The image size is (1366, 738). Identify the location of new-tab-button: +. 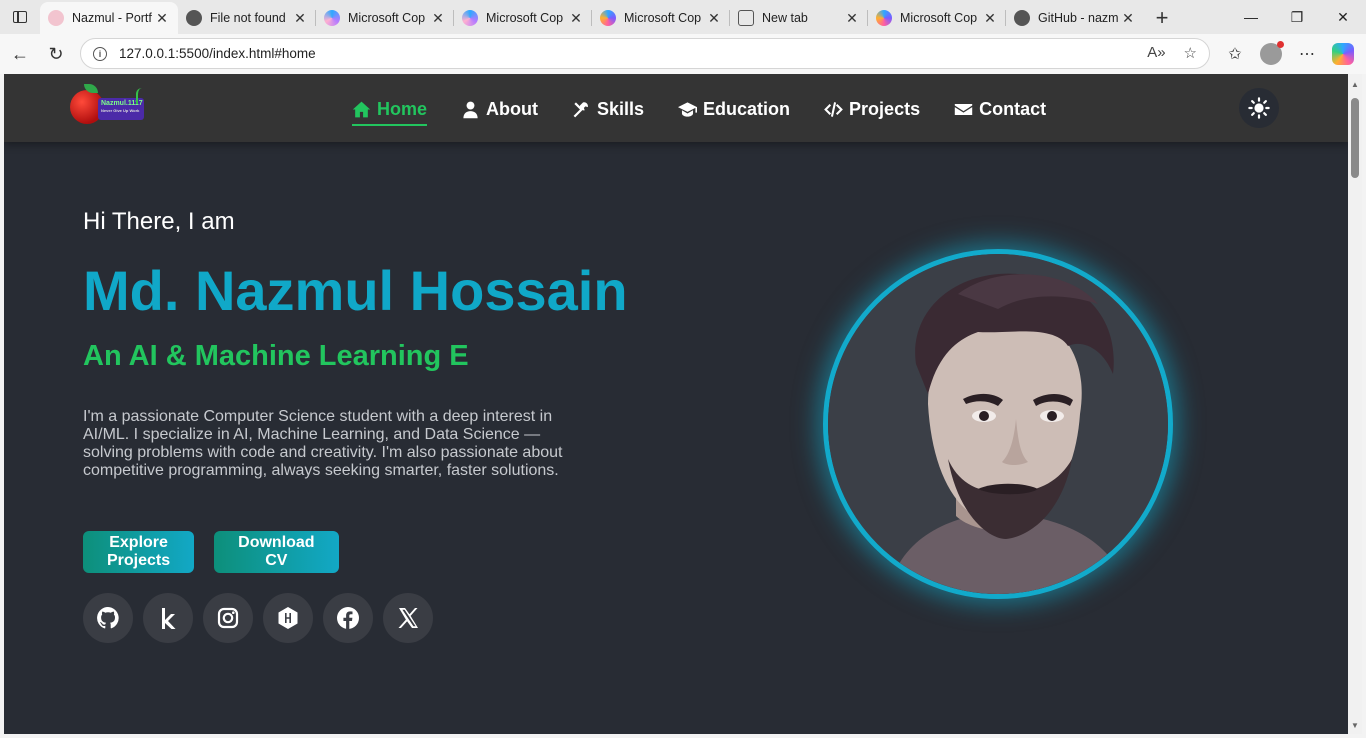
(1162, 18).